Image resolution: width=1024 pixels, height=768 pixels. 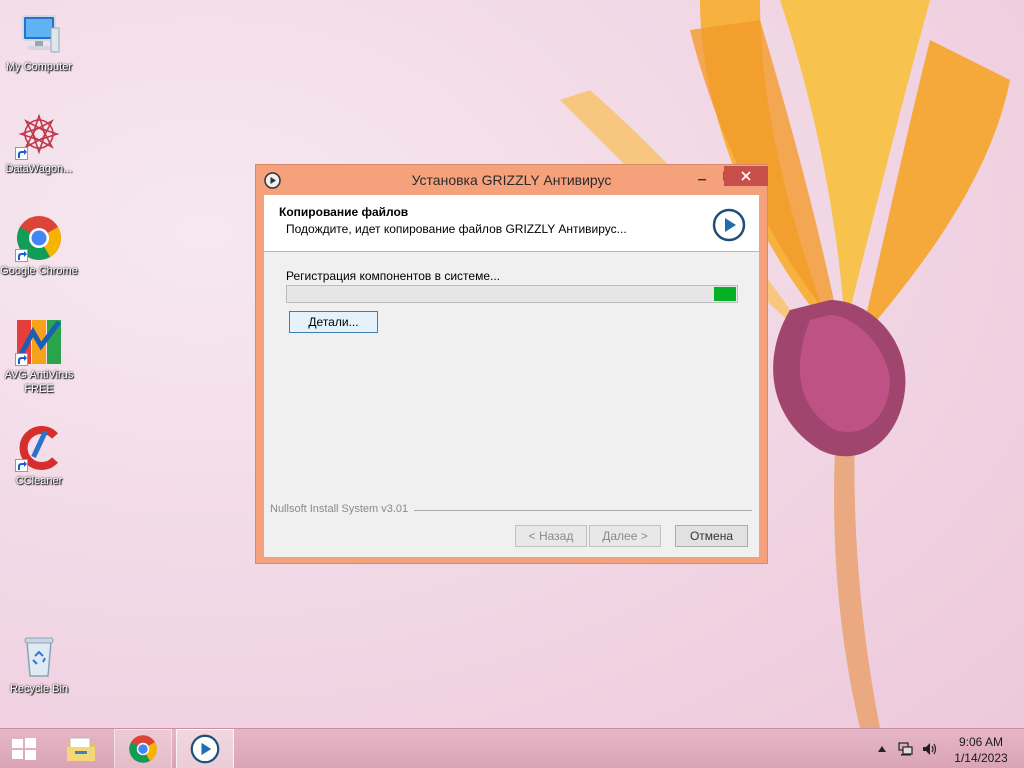 I want to click on minimize-button, so click(x=702, y=176).